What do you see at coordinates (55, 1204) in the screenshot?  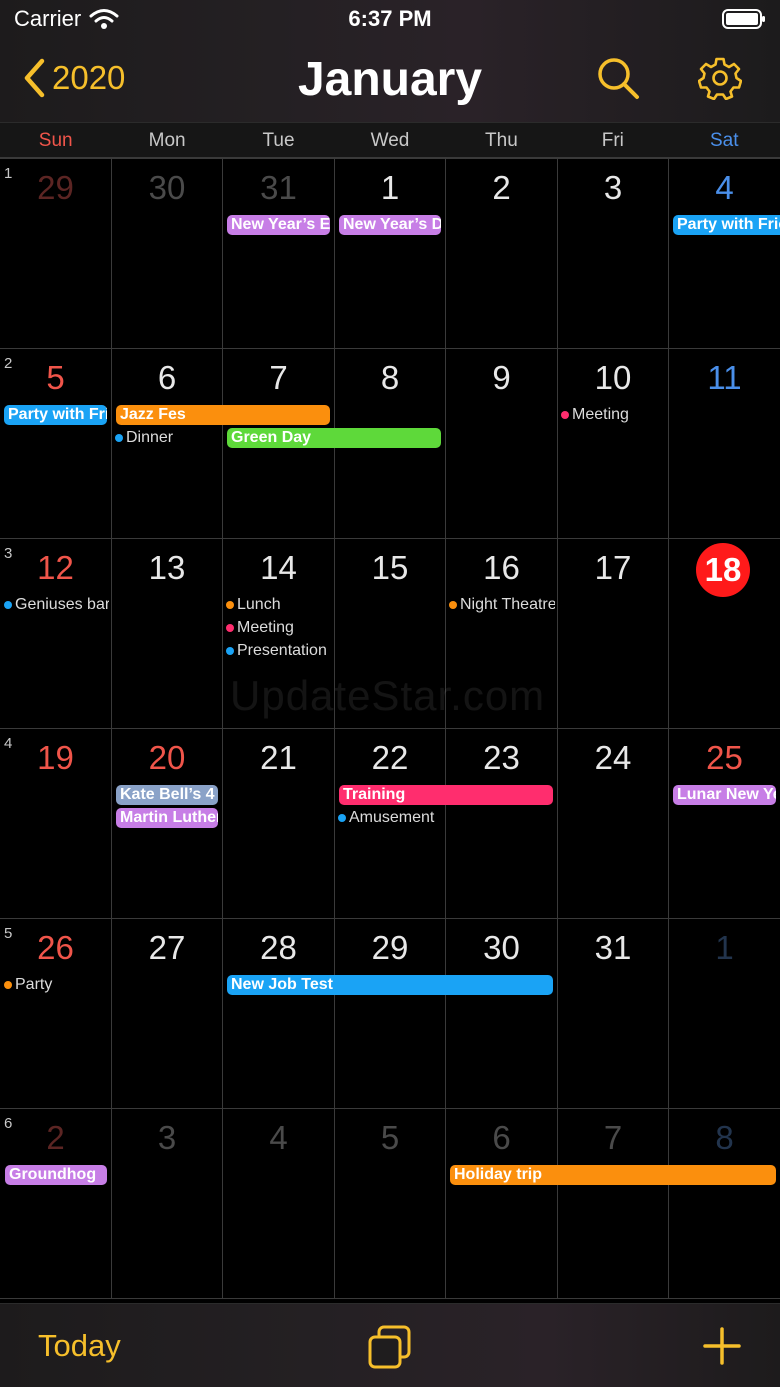 I see `day-cell: 62` at bounding box center [55, 1204].